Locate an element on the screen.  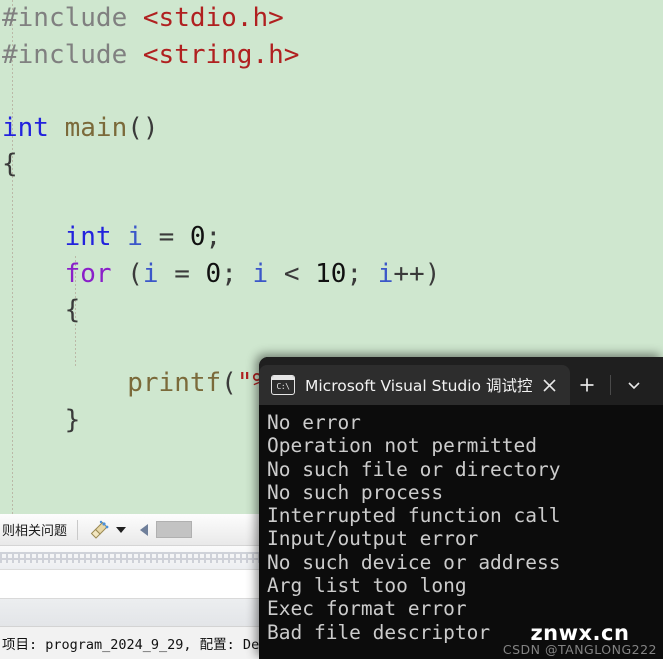
console-title: Microsoft Visual Studio 调试控 is located at coordinates (418, 386).